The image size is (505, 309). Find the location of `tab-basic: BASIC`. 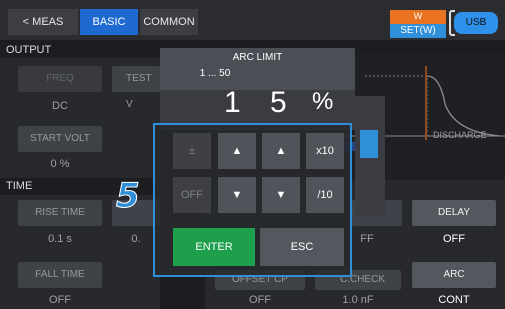

tab-basic: BASIC is located at coordinates (109, 22).